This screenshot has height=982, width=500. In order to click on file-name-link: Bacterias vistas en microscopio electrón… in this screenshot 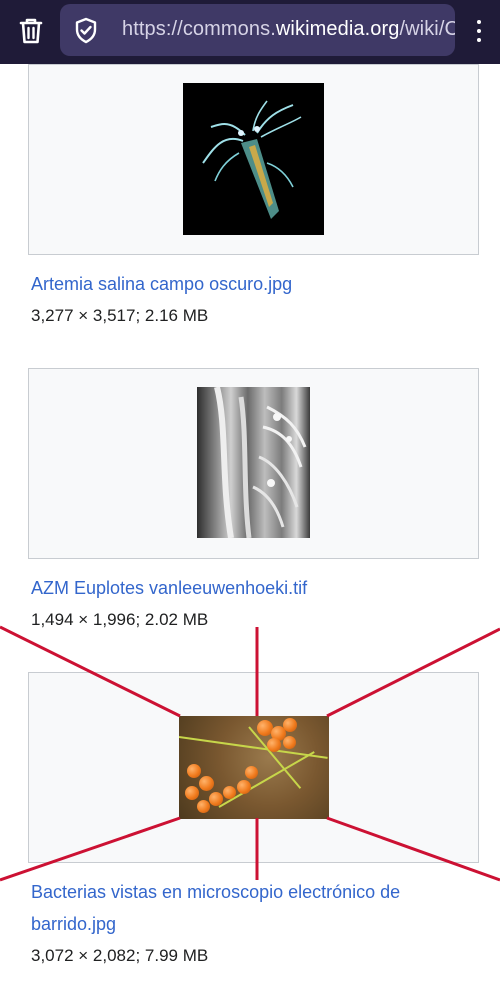, I will do `click(251, 908)`.